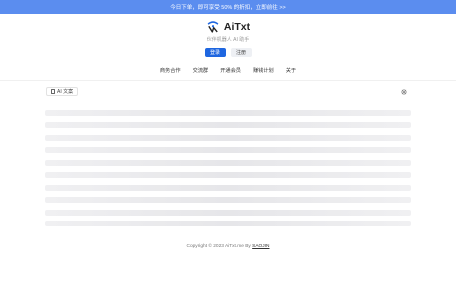 This screenshot has height=300, width=456. Describe the element at coordinates (215, 52) in the screenshot. I see `login-button: 登录` at that location.